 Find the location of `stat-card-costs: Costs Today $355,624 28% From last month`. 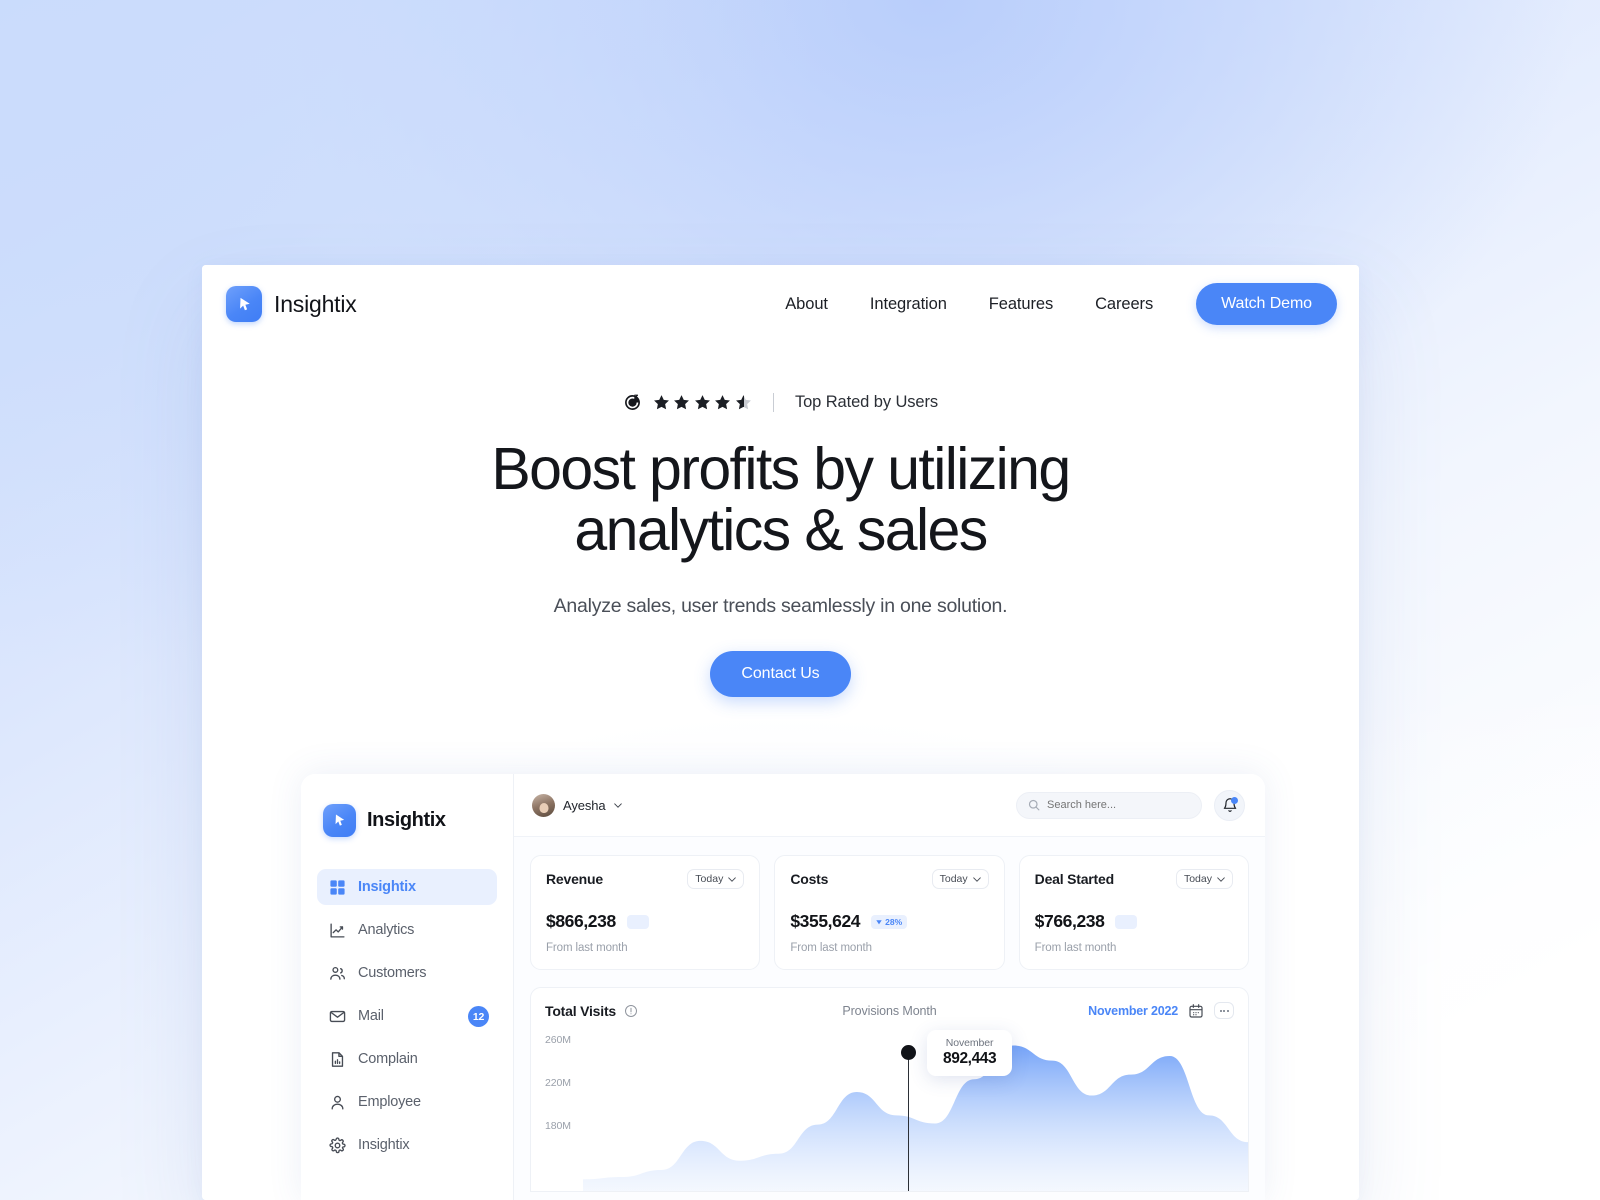

stat-card-costs: Costs Today $355,624 28% From last month is located at coordinates (889, 912).